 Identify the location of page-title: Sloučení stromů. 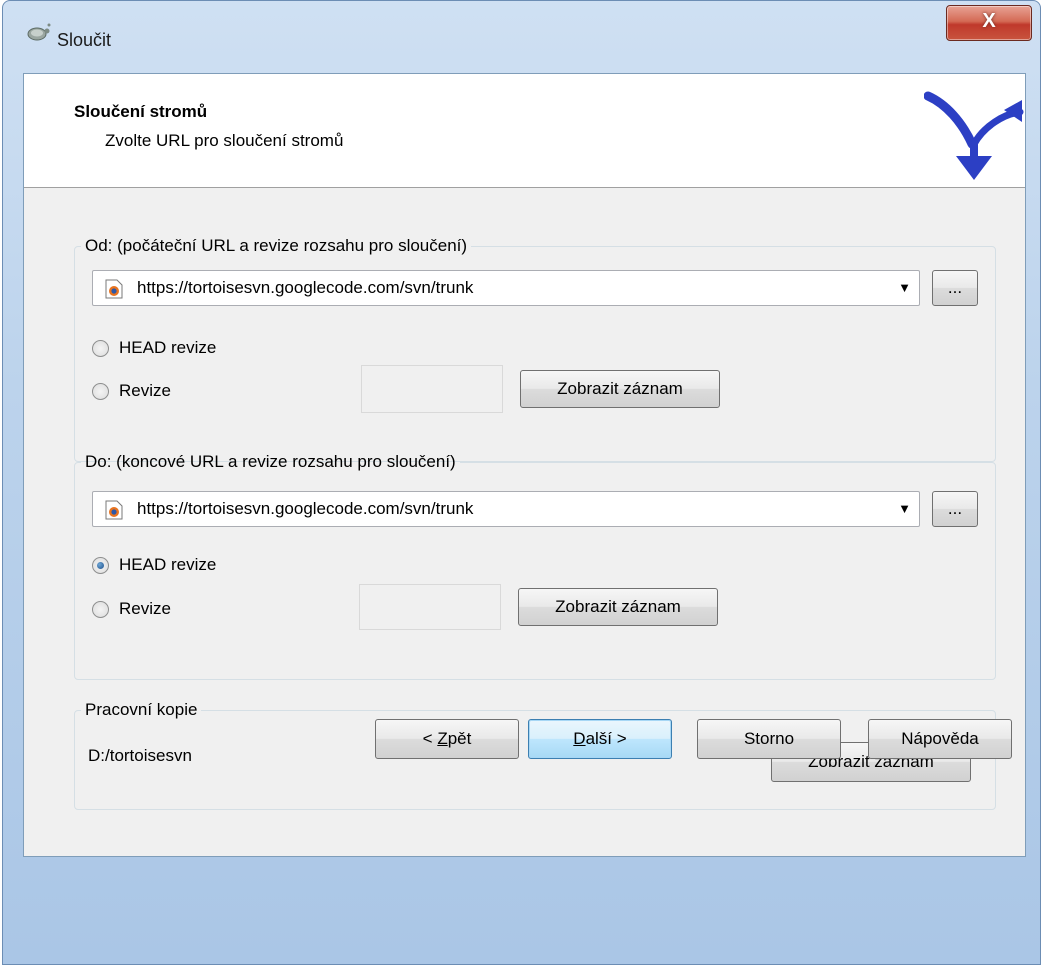
(141, 111).